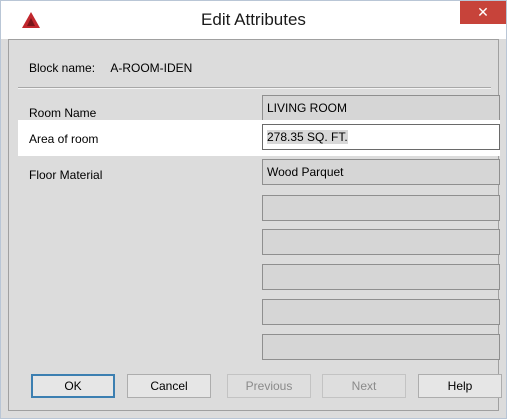 This screenshot has height=419, width=507. I want to click on area-of-room-value: 278.35 SQ. FT., so click(307, 137).